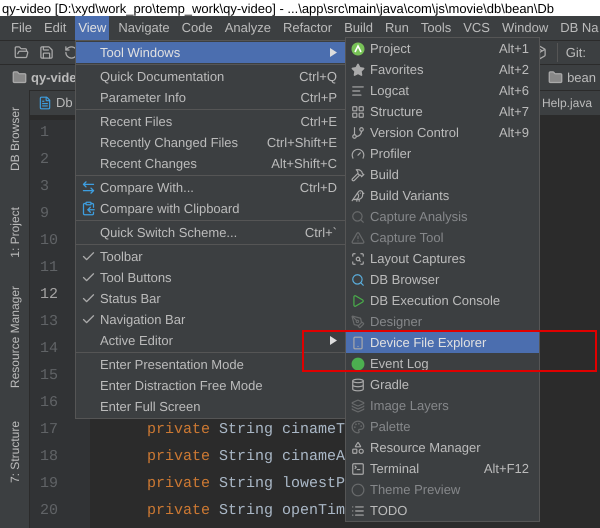 The width and height of the screenshot is (600, 528). Describe the element at coordinates (246, 511) in the screenshot. I see `code-line: private String openTim` at that location.